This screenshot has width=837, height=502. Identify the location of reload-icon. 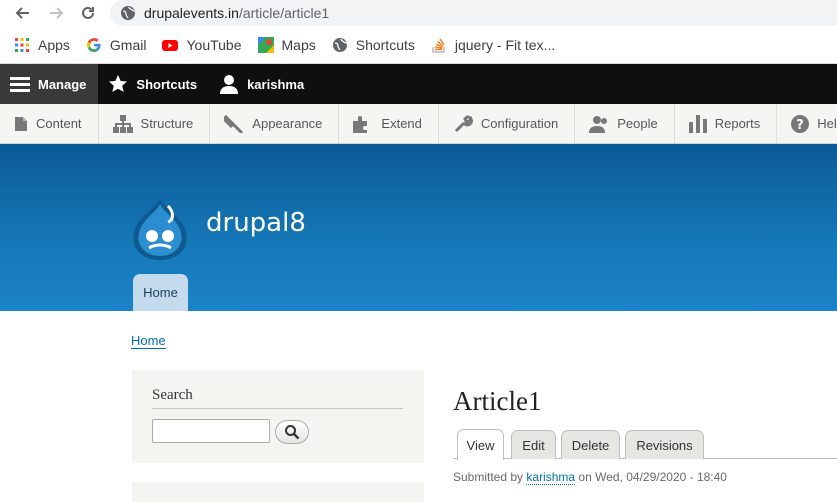
(88, 13).